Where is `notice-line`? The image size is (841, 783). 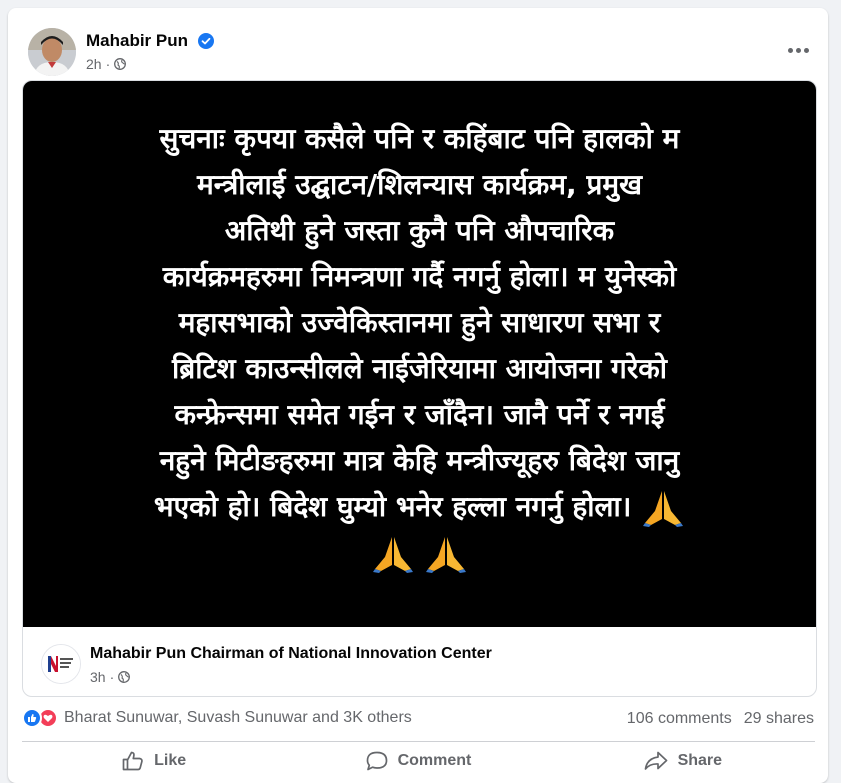
notice-line is located at coordinates (420, 553).